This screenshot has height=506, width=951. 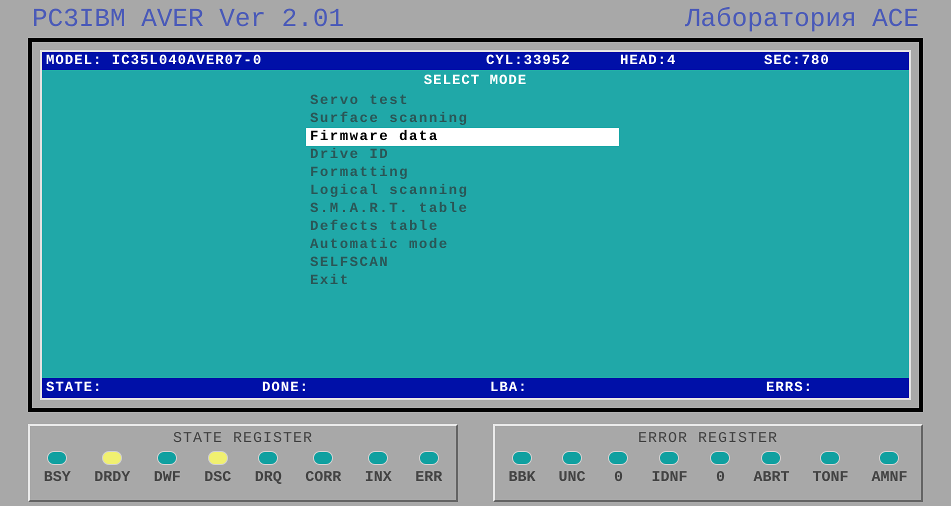 I want to click on menu-title: SELECT MODE, so click(x=476, y=81).